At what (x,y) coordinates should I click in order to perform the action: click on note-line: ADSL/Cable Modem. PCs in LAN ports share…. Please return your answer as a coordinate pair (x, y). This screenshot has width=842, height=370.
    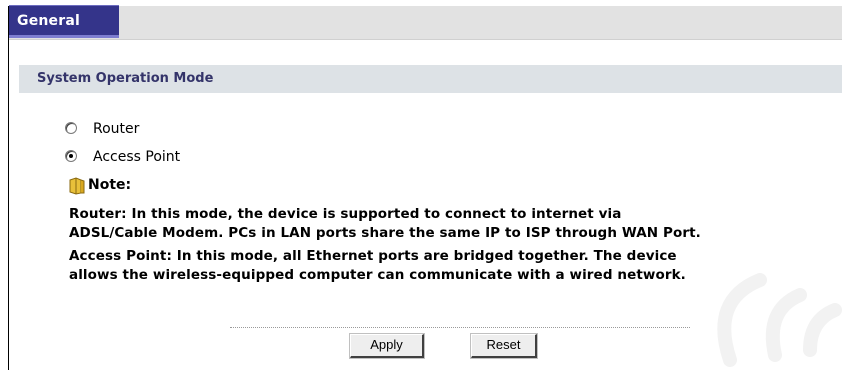
    Looking at the image, I should click on (385, 233).